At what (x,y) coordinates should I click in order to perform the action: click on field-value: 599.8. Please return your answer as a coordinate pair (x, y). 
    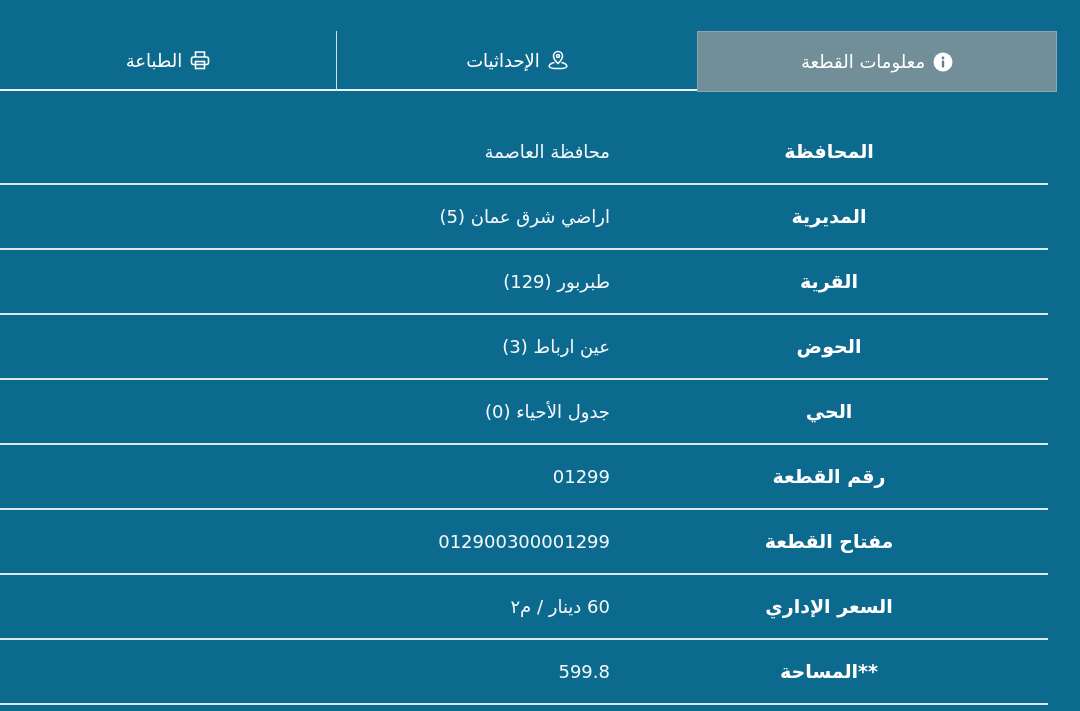
    Looking at the image, I should click on (584, 672).